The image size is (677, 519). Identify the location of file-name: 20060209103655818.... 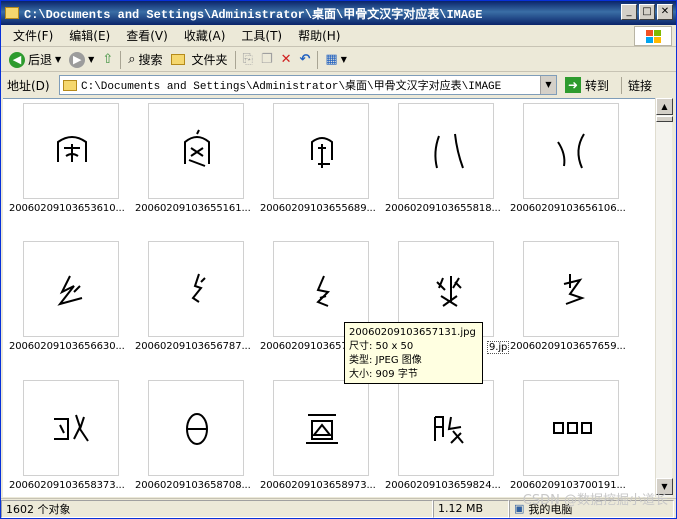
(443, 208).